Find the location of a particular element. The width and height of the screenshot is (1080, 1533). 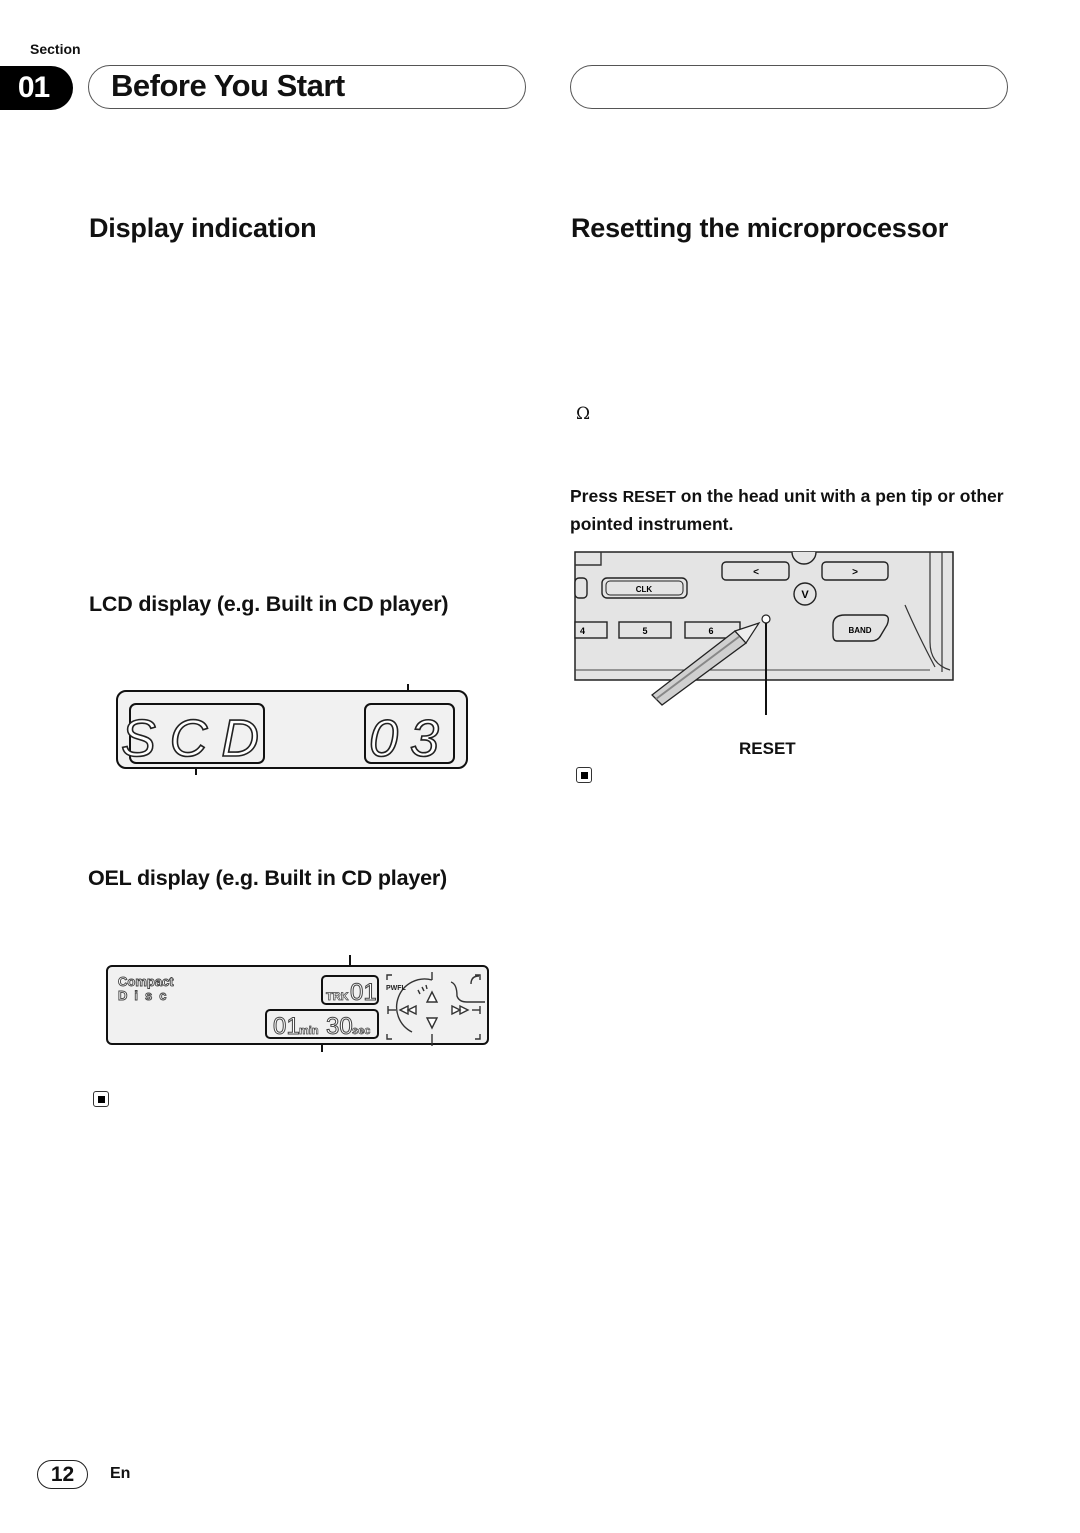

preset-4-label: 4 is located at coordinates (582, 631).